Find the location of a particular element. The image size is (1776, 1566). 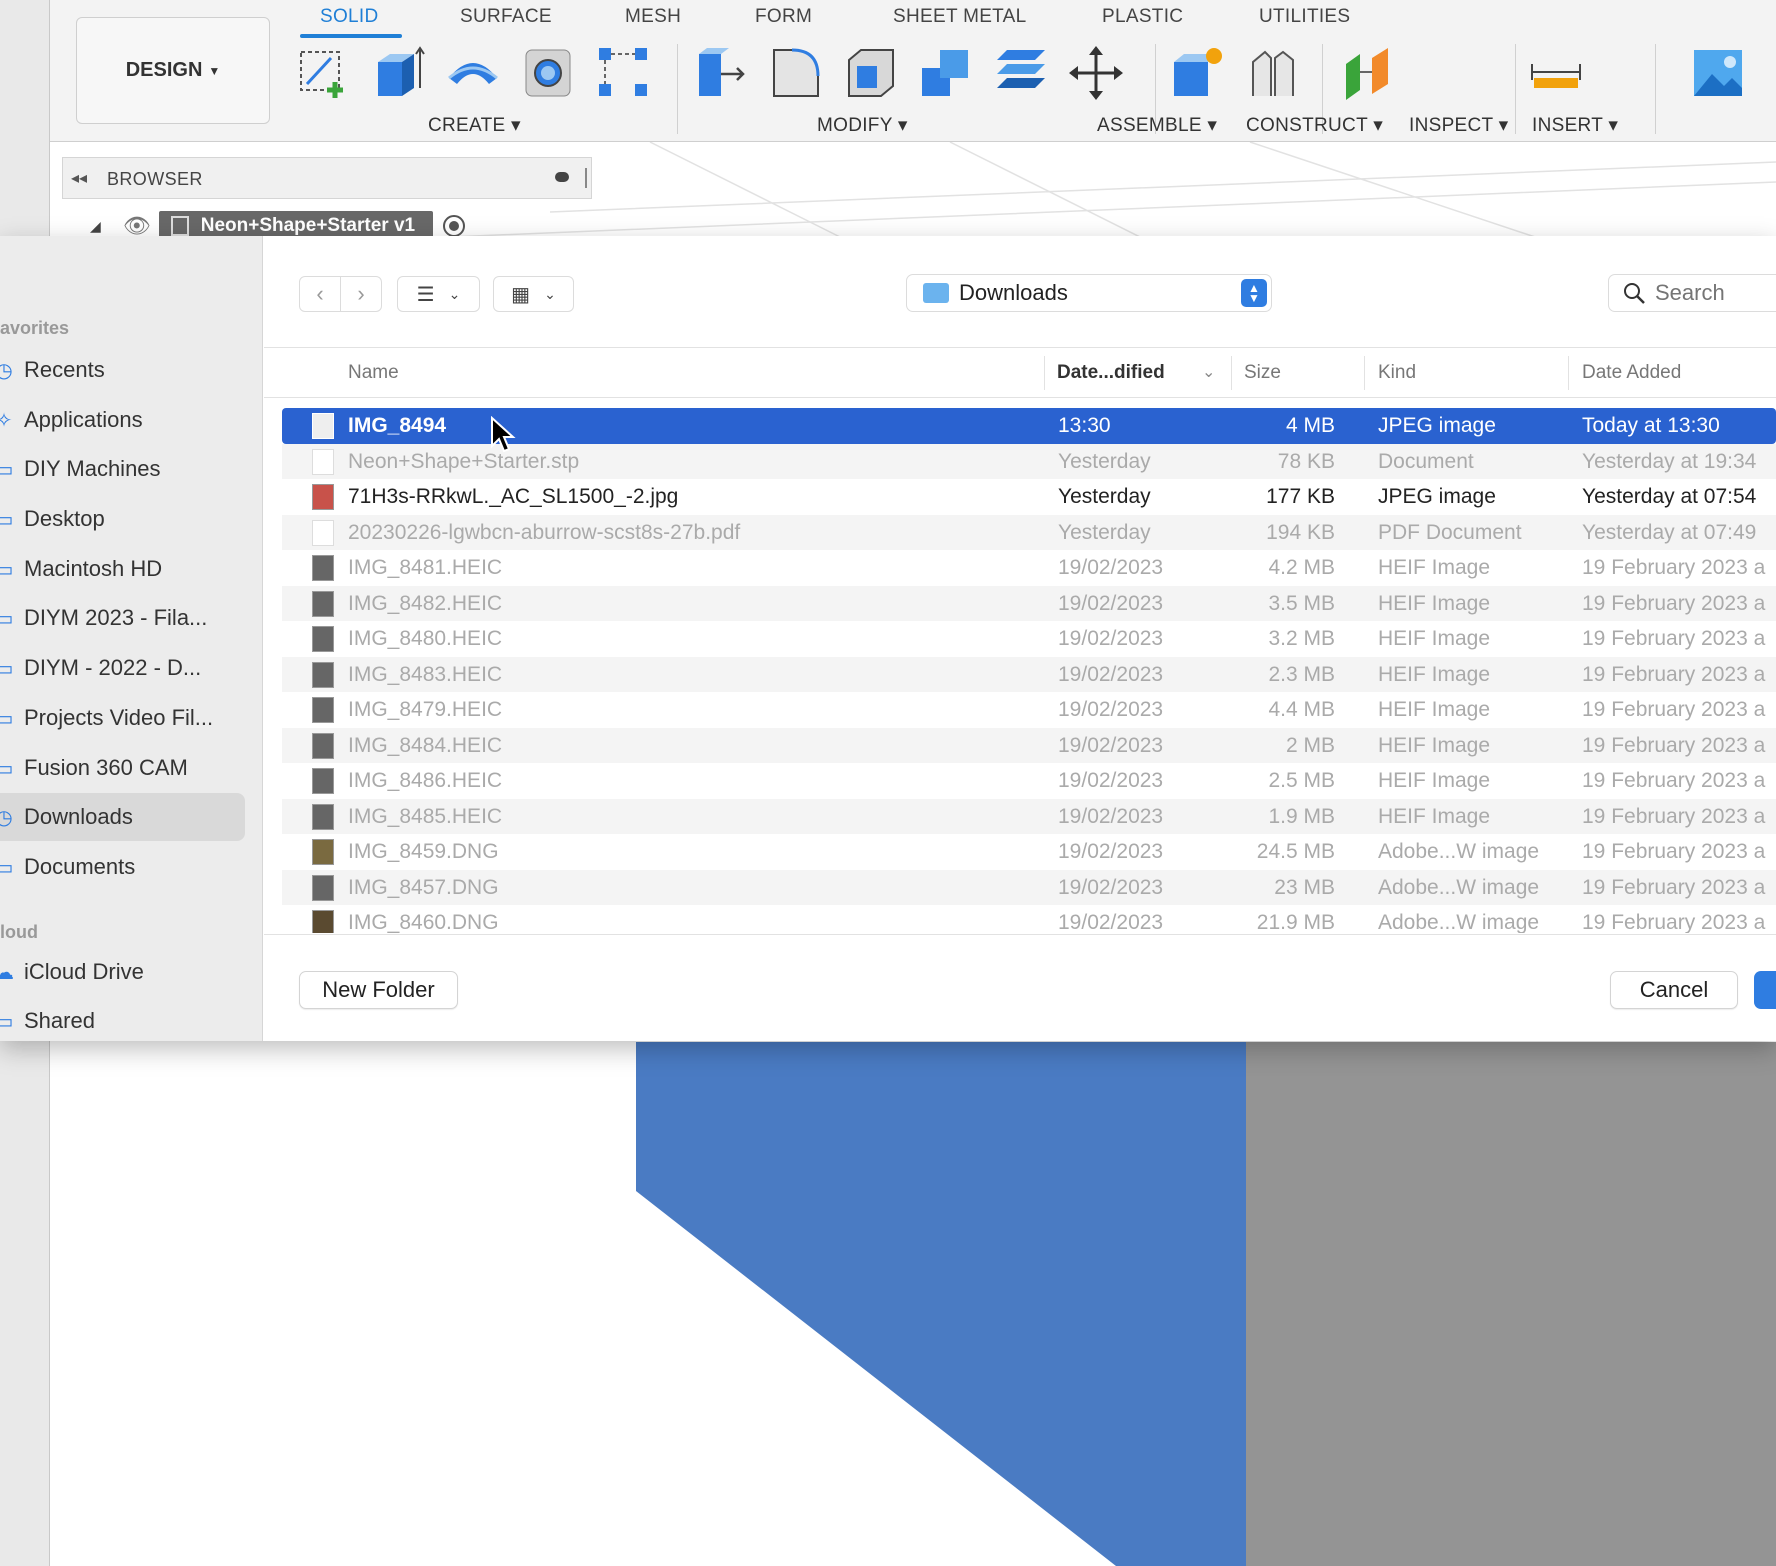

tab-sheet-metal: SHEET METAL is located at coordinates (960, 17).